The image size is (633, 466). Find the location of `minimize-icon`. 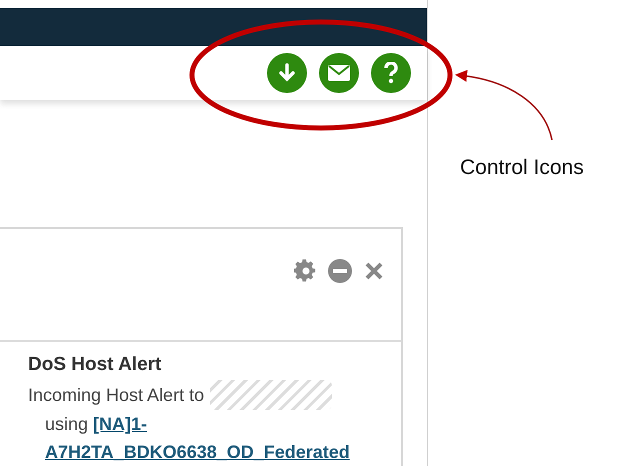

minimize-icon is located at coordinates (340, 270).